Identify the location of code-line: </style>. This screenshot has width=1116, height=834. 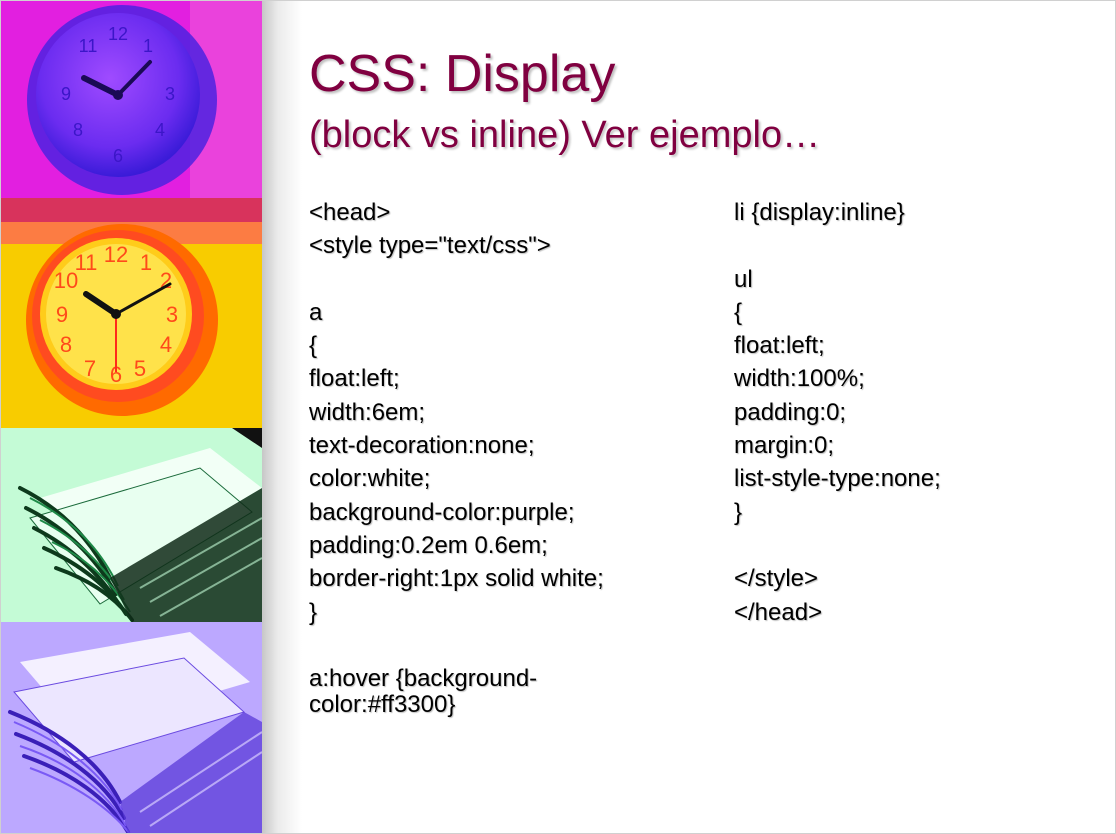
(776, 579).